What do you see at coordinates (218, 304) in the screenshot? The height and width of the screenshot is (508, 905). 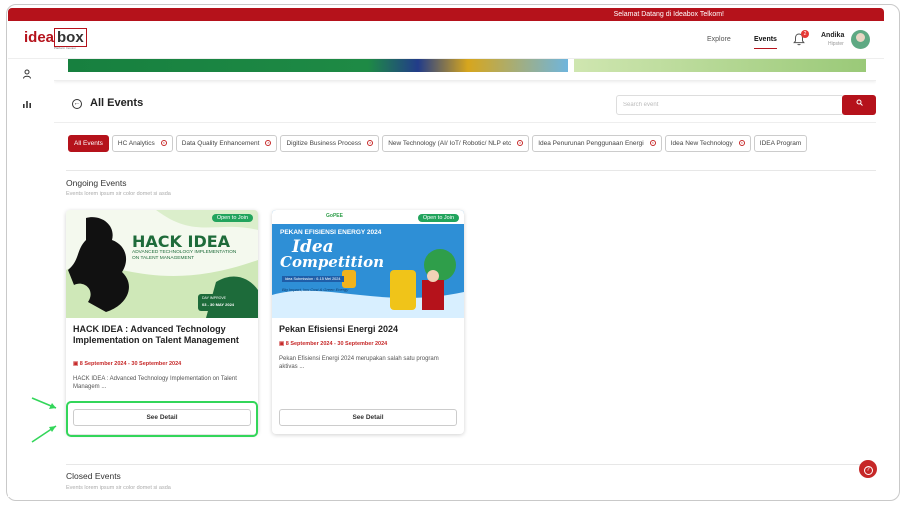 I see `hack-idea-date: 03 - 30 MAY 2024` at bounding box center [218, 304].